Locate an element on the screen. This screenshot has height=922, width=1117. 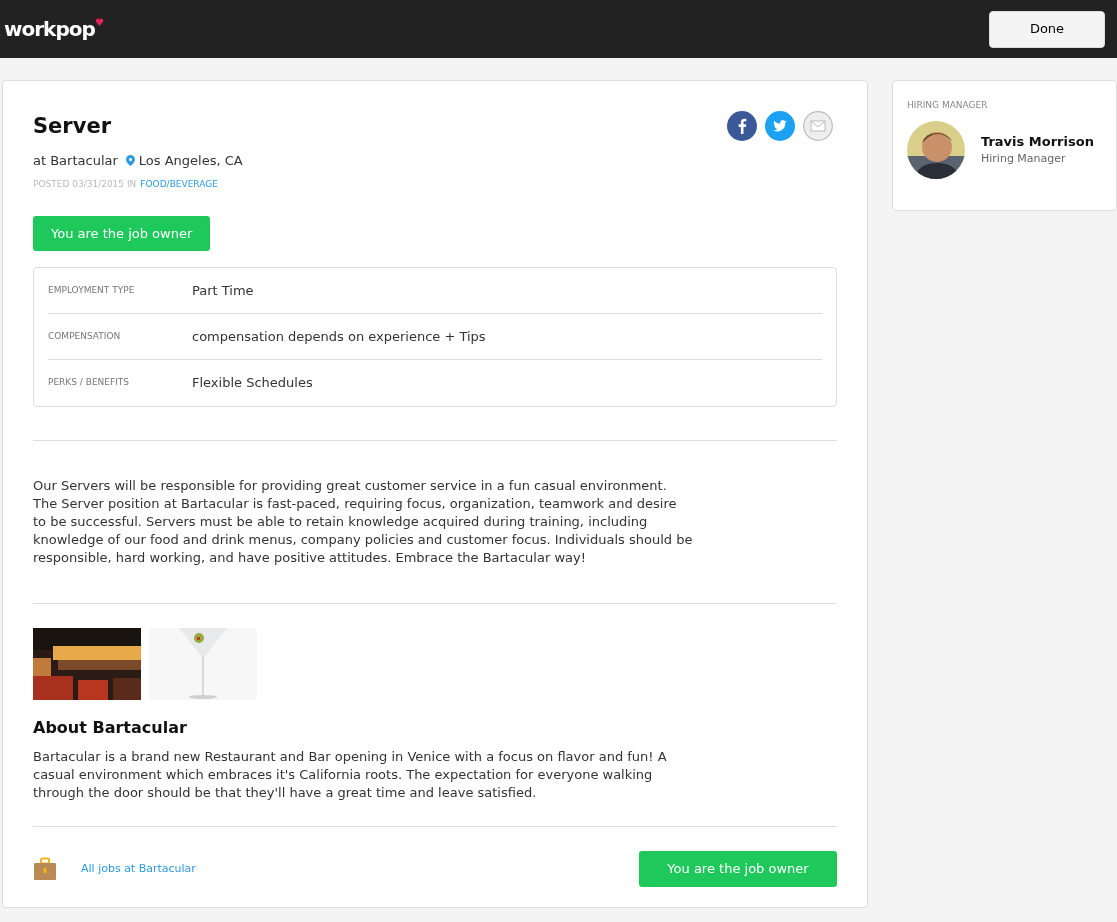
heart-icon is located at coordinates (99, 22).